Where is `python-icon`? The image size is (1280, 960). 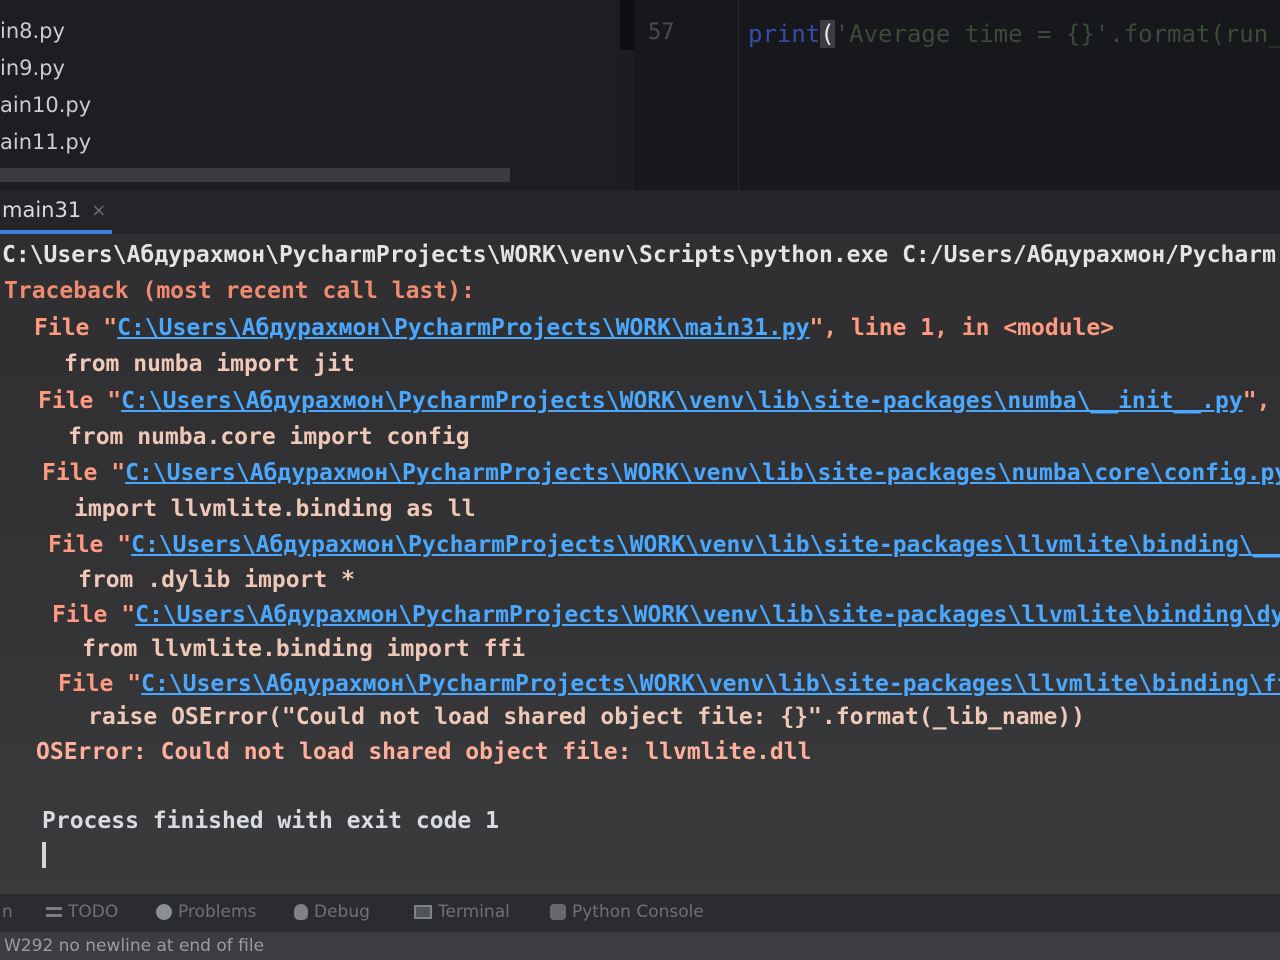 python-icon is located at coordinates (558, 912).